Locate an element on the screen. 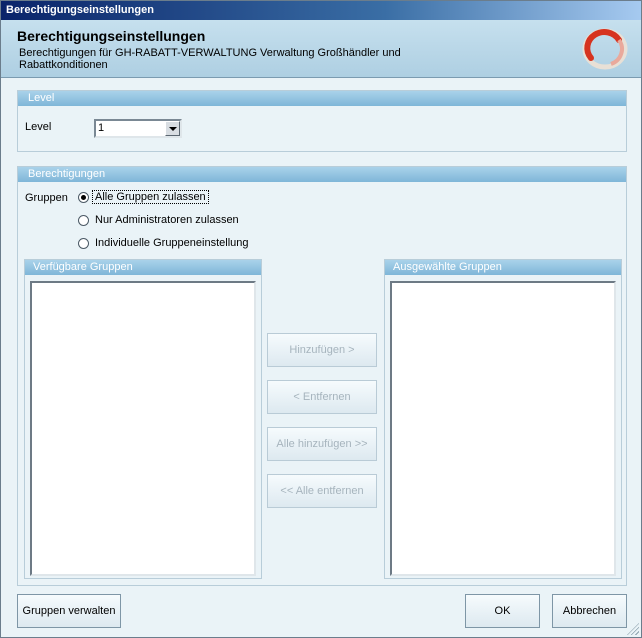 This screenshot has height=638, width=642. radio-label-all-groups: Alle Gruppen zulassen is located at coordinates (150, 197).